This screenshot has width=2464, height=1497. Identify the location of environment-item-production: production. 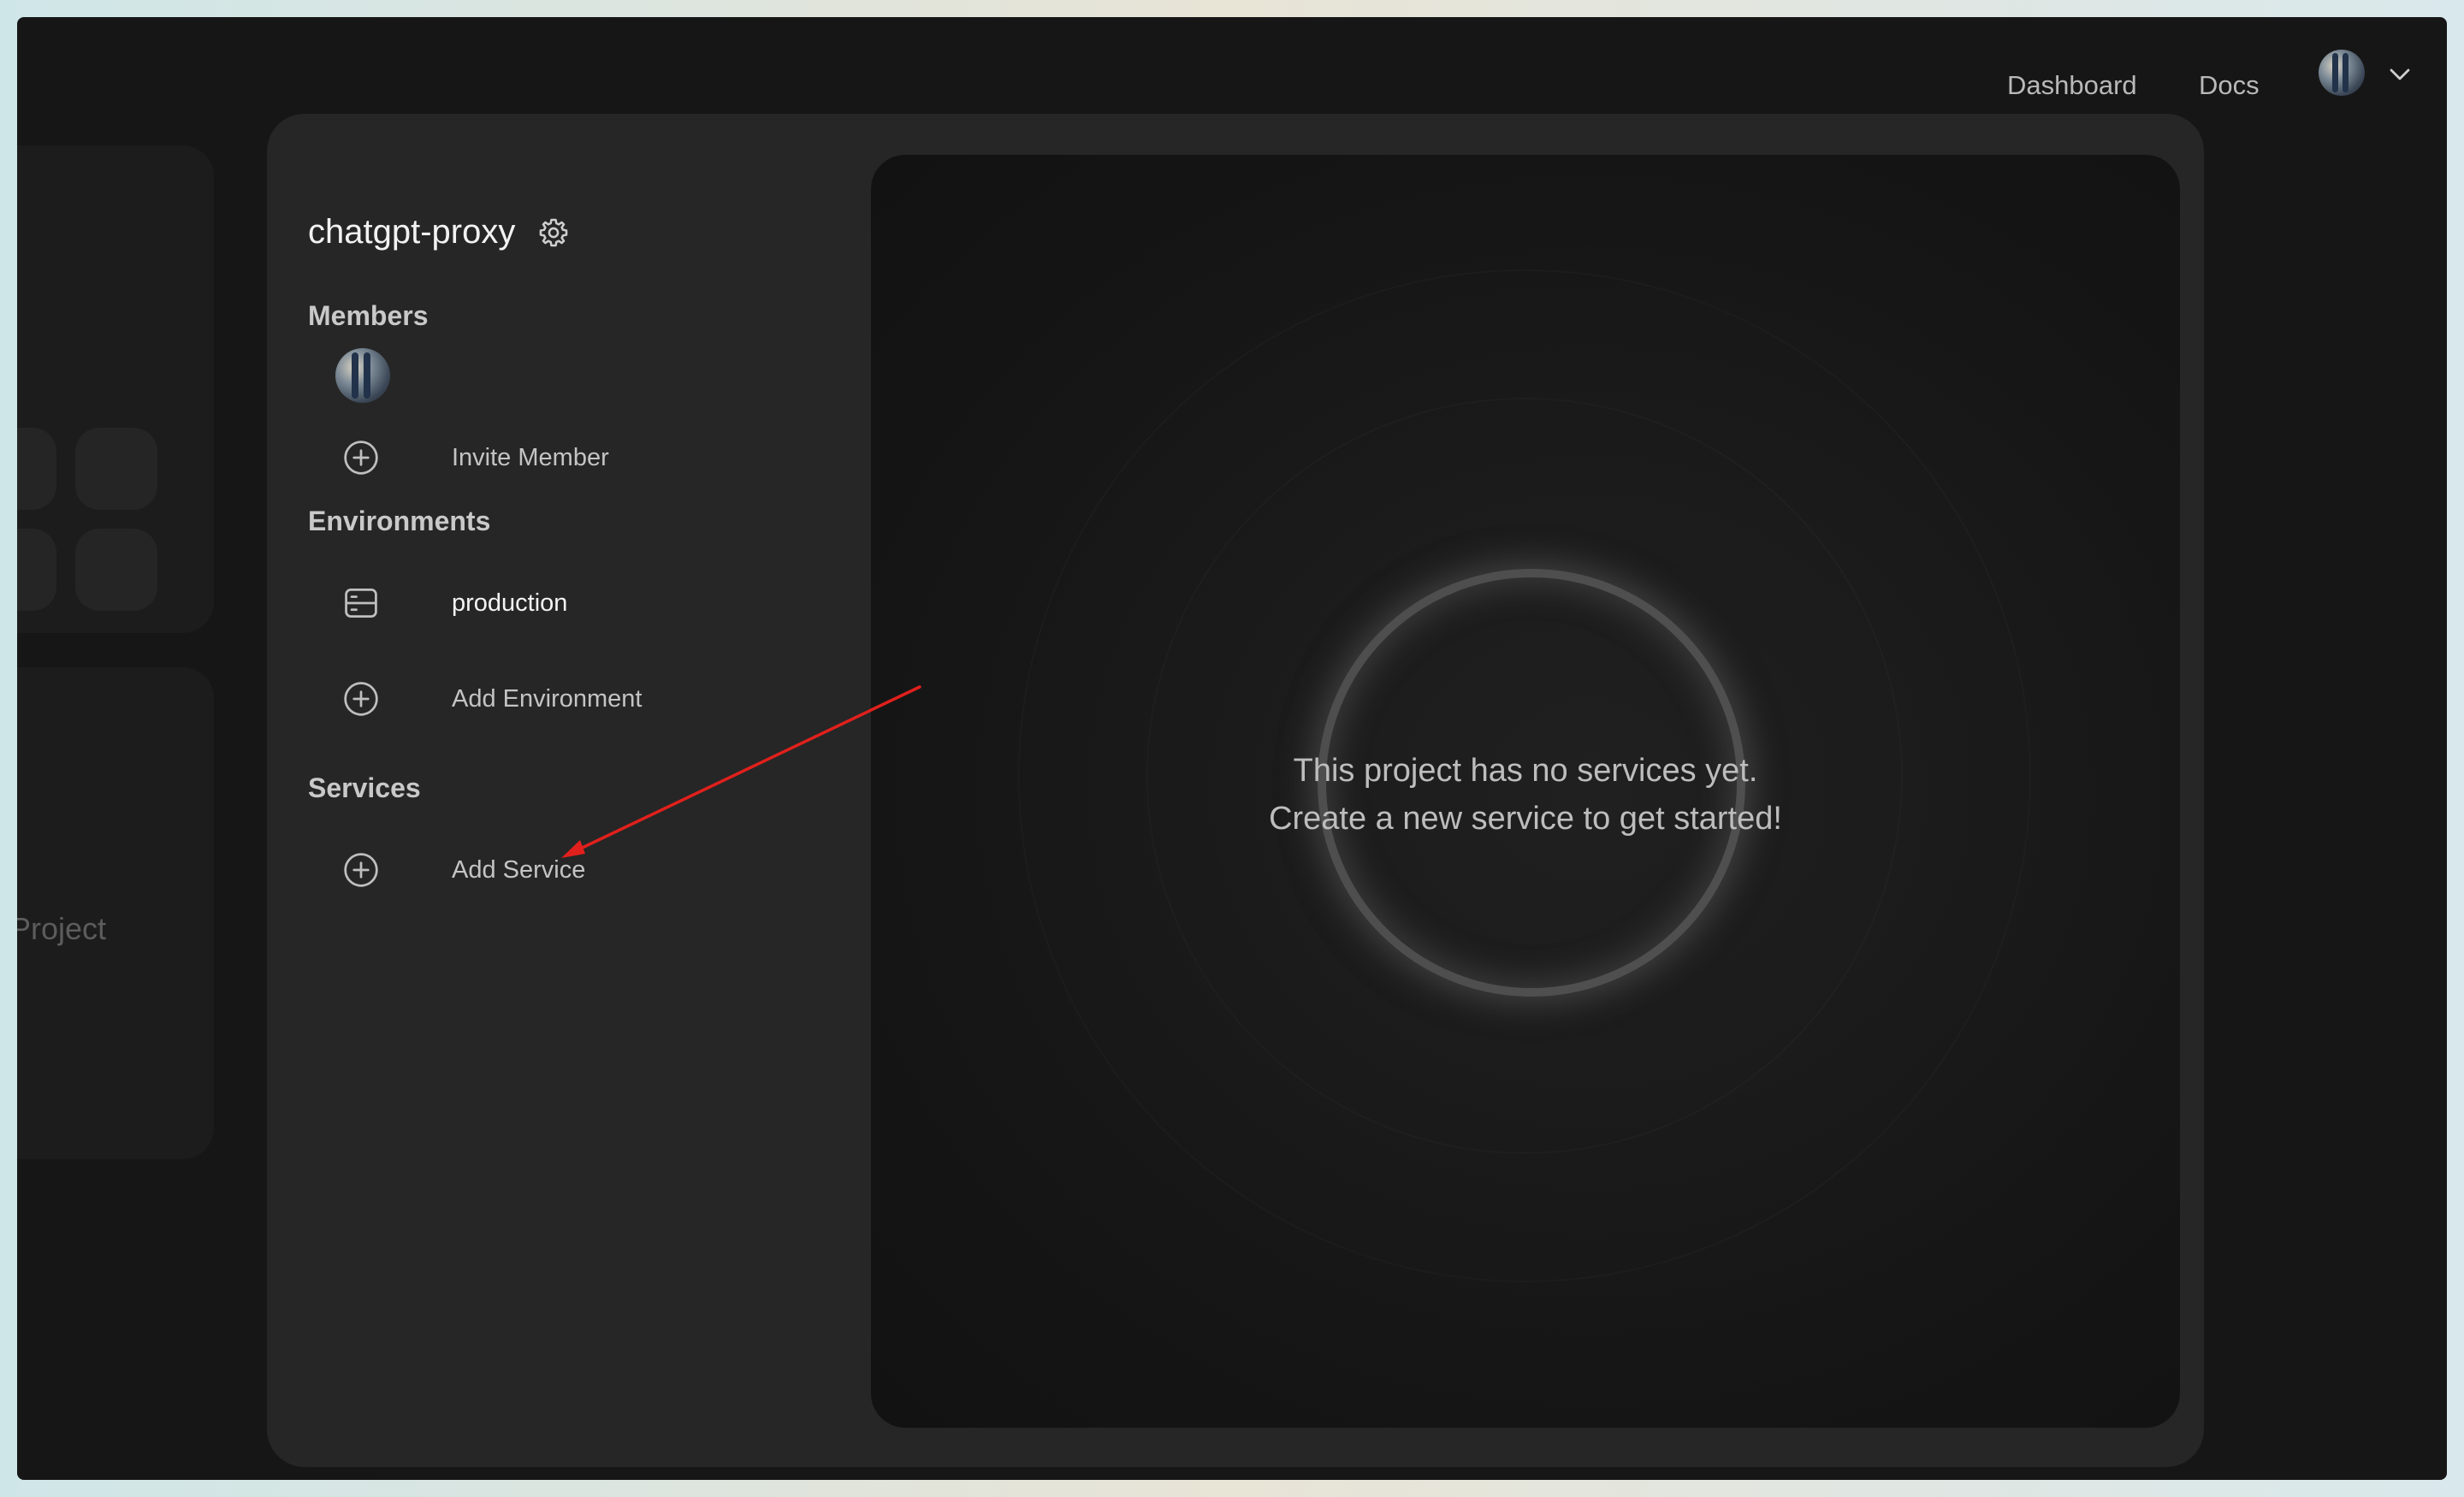
(564, 603).